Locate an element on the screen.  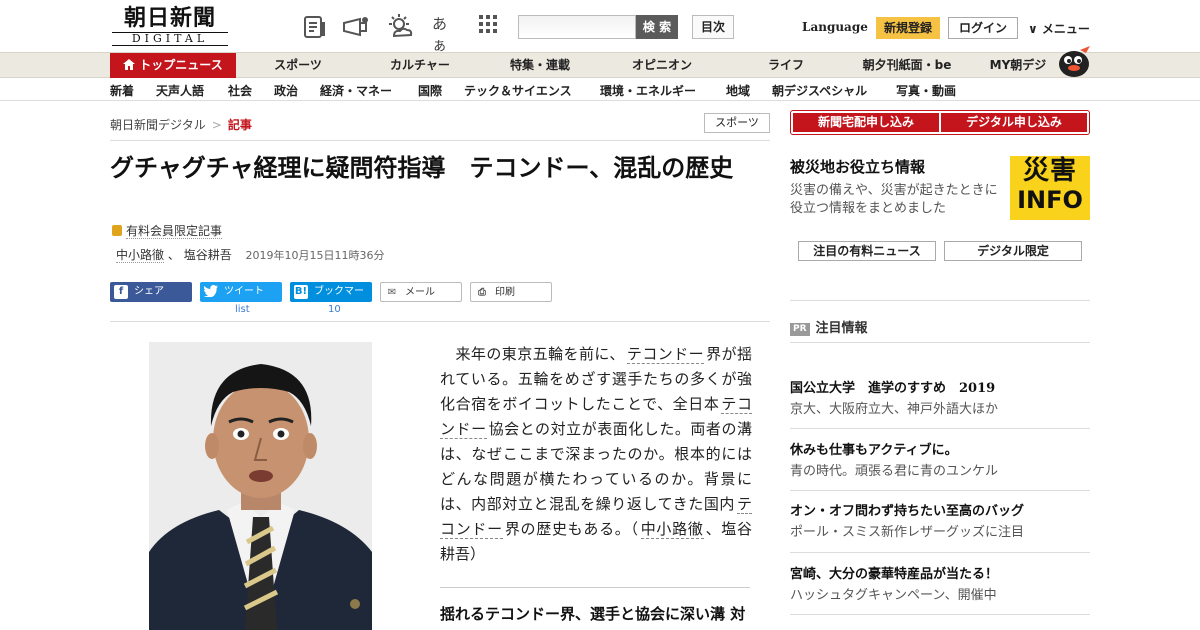
subnav-tenseijingo: 天声人語 is located at coordinates (180, 90).